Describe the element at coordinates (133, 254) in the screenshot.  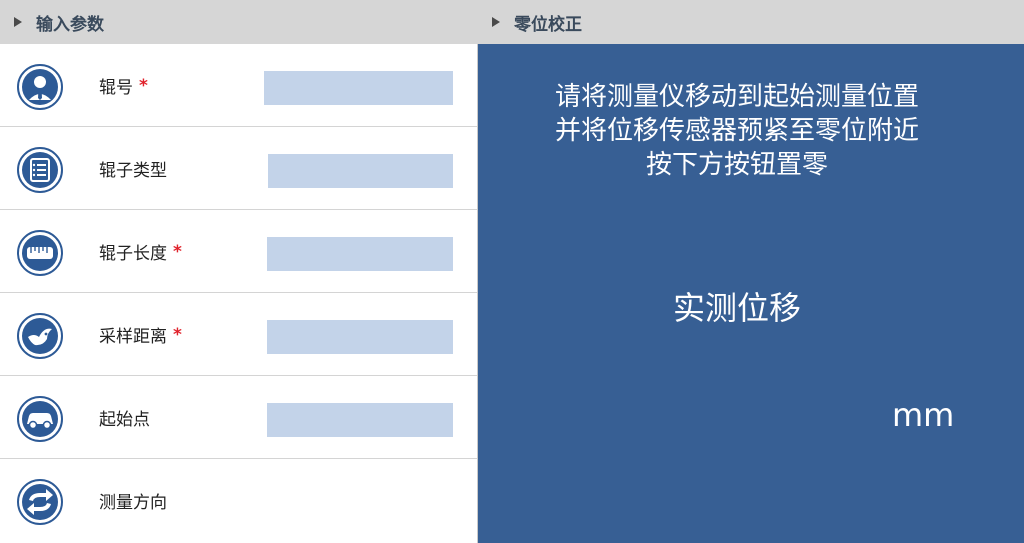
I see `roller-length-label-text: 辊子长度` at that location.